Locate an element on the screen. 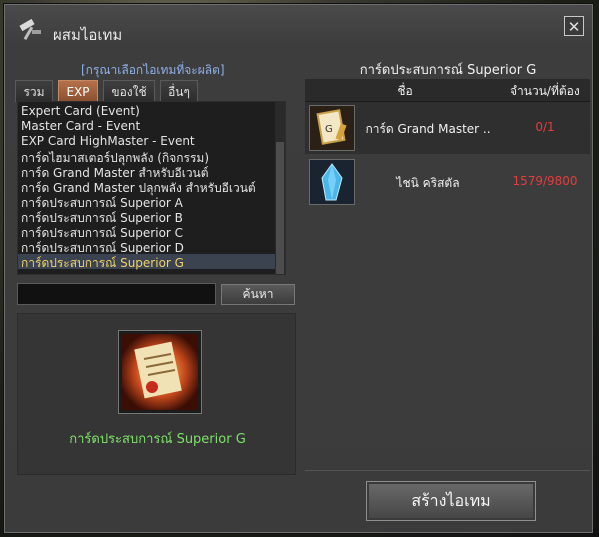 Image resolution: width=599 pixels, height=537 pixels. svg-text: G is located at coordinates (329, 129).